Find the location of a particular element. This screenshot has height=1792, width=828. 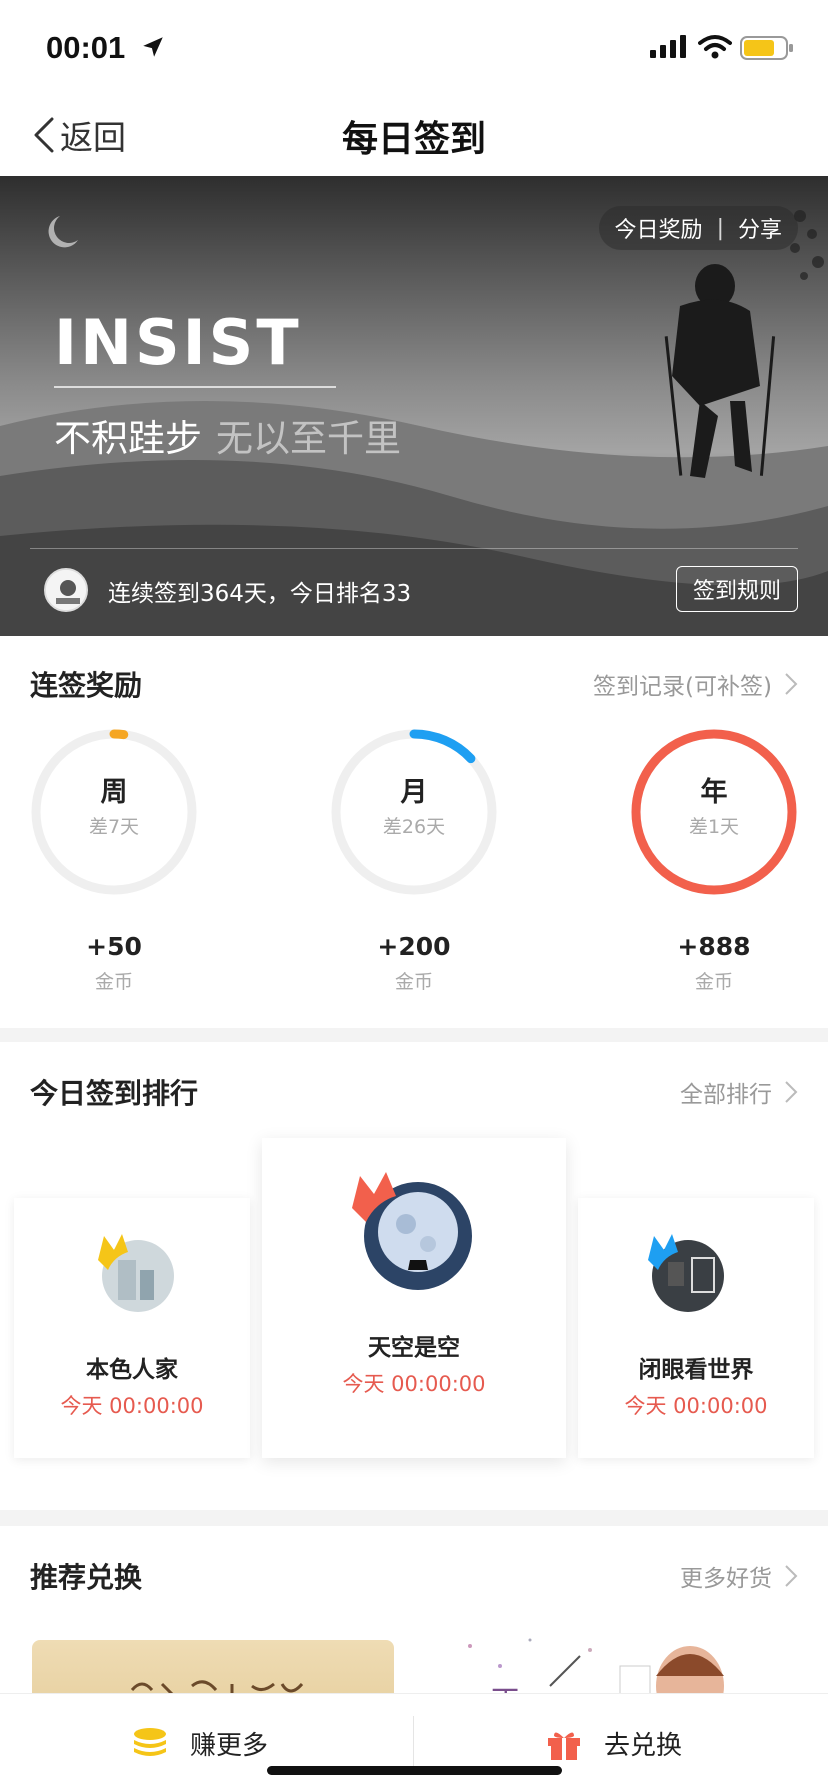

status-bar: 00:01 is located at coordinates (414, 48).